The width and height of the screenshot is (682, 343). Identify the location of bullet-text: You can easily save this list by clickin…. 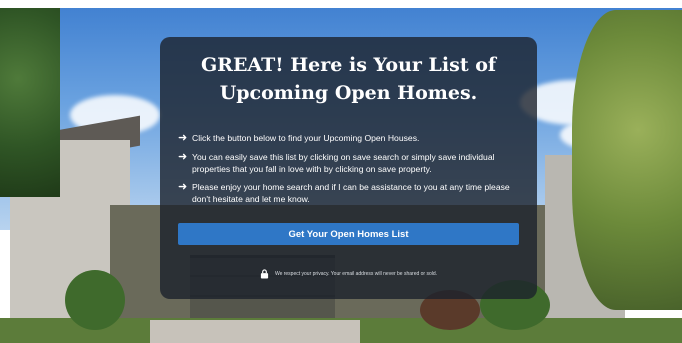
(343, 163).